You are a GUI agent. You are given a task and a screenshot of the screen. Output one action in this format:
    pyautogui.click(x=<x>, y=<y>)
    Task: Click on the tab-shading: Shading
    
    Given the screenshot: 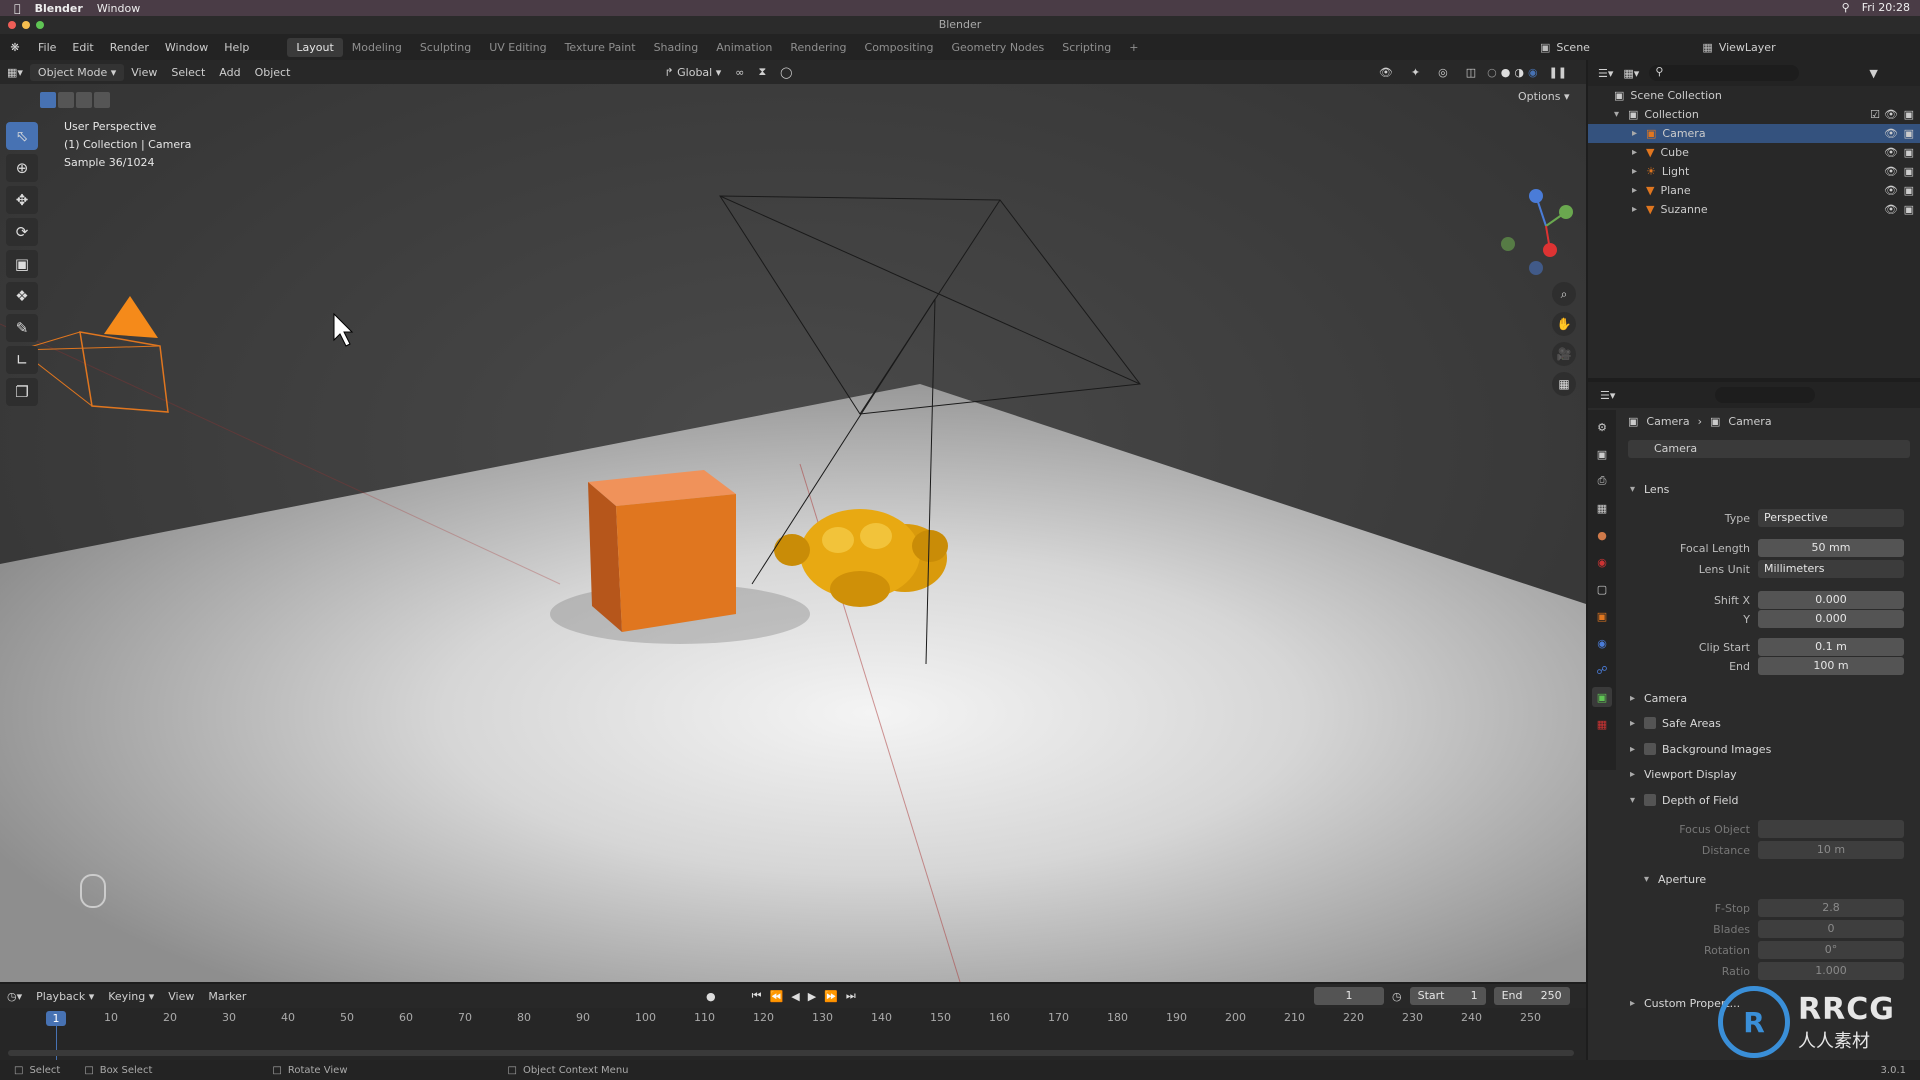 What is the action you would take?
    pyautogui.click(x=676, y=47)
    